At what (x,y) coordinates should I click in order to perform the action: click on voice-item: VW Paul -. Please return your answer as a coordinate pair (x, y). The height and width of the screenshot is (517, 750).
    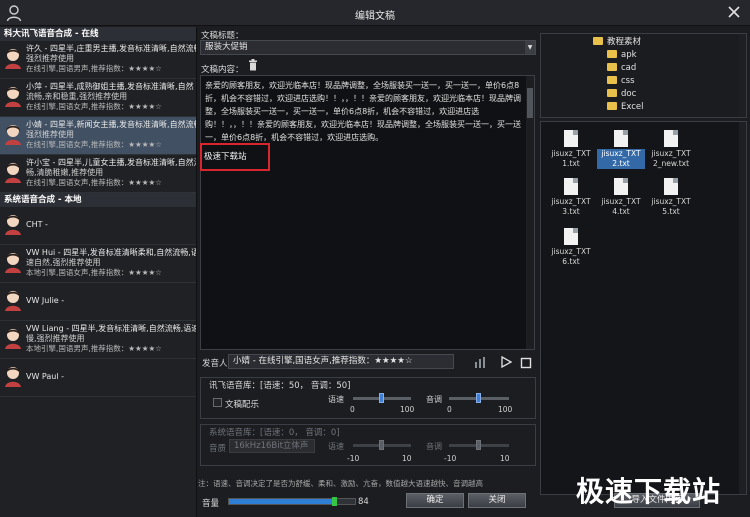
    Looking at the image, I should click on (98, 378).